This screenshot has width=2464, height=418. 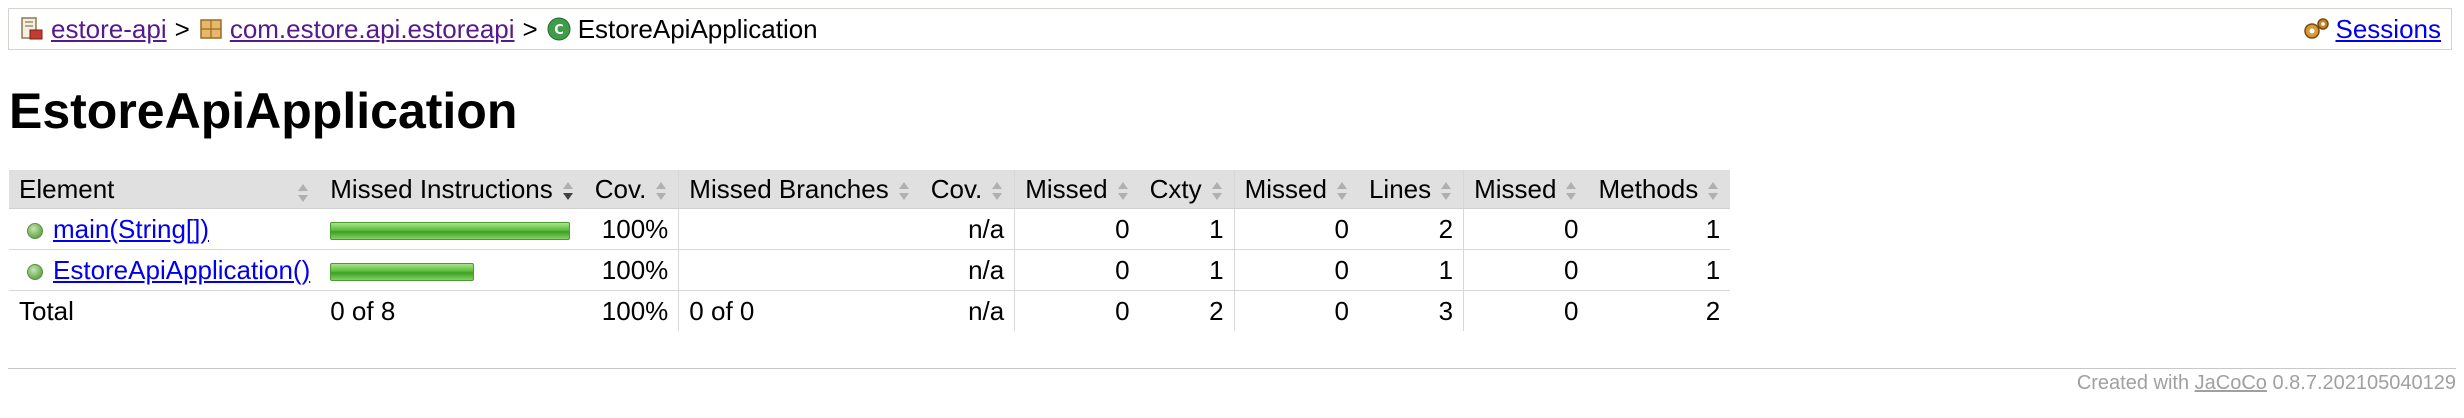 I want to click on cell-total-label: Total, so click(x=46, y=310).